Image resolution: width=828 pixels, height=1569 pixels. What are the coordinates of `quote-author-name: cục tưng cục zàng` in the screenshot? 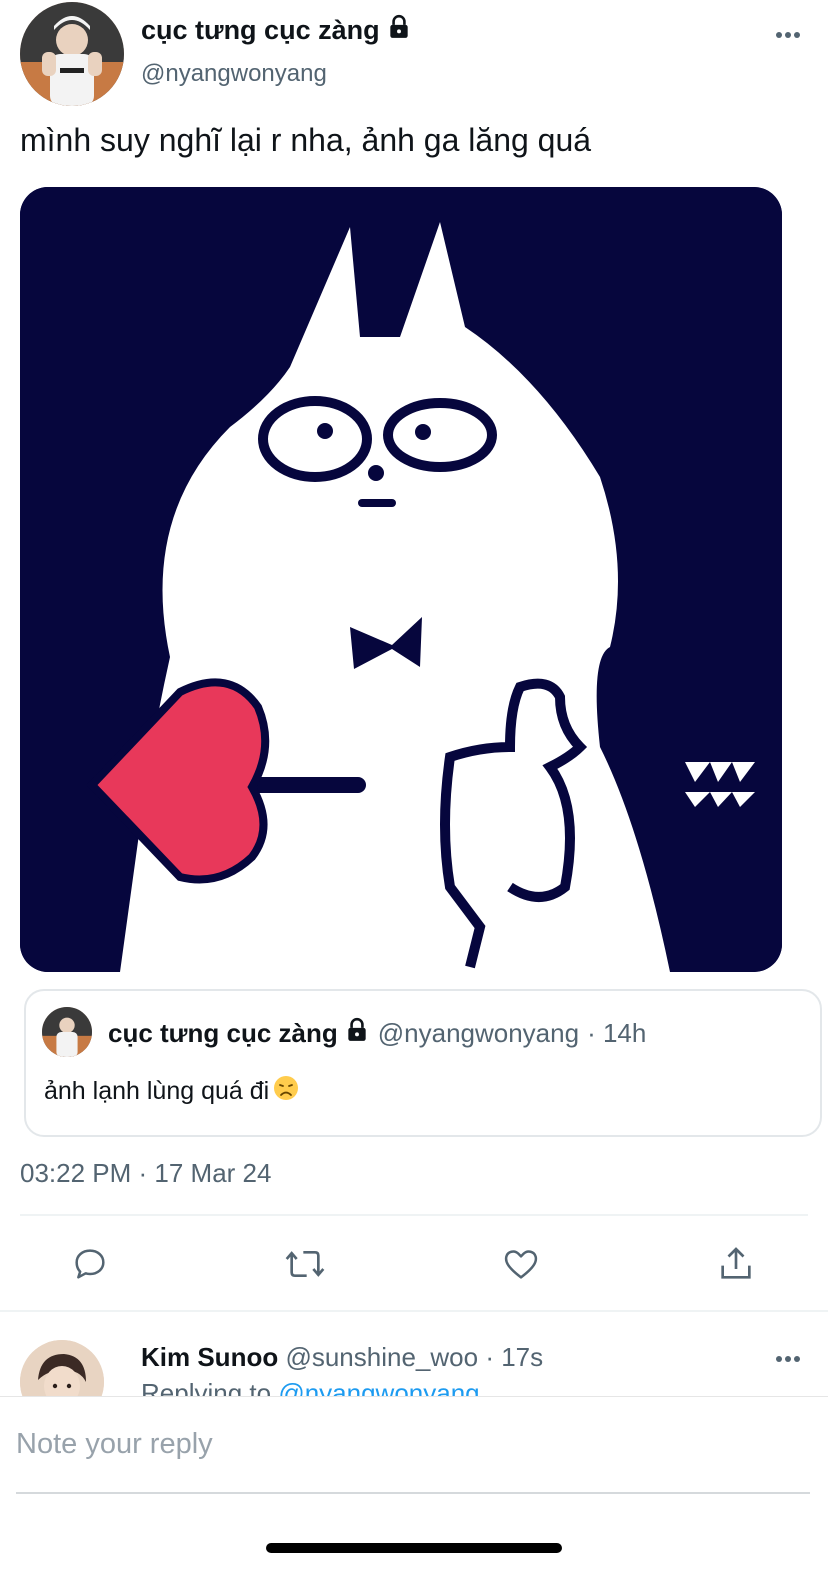 It's located at (239, 1033).